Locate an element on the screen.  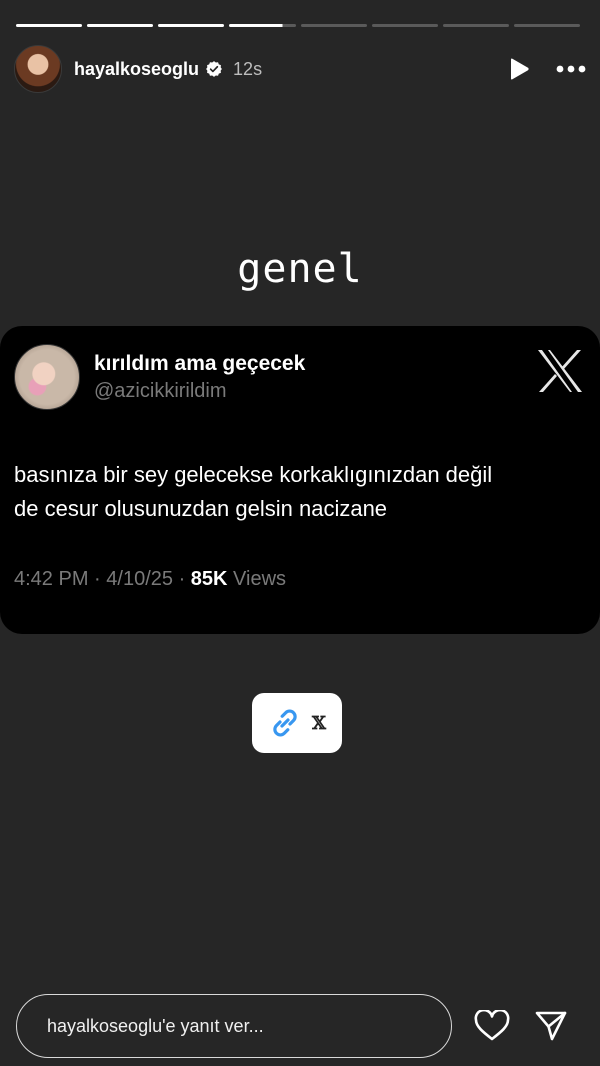
tweet-display-name: kırıldım ama geçecek is located at coordinates (200, 363).